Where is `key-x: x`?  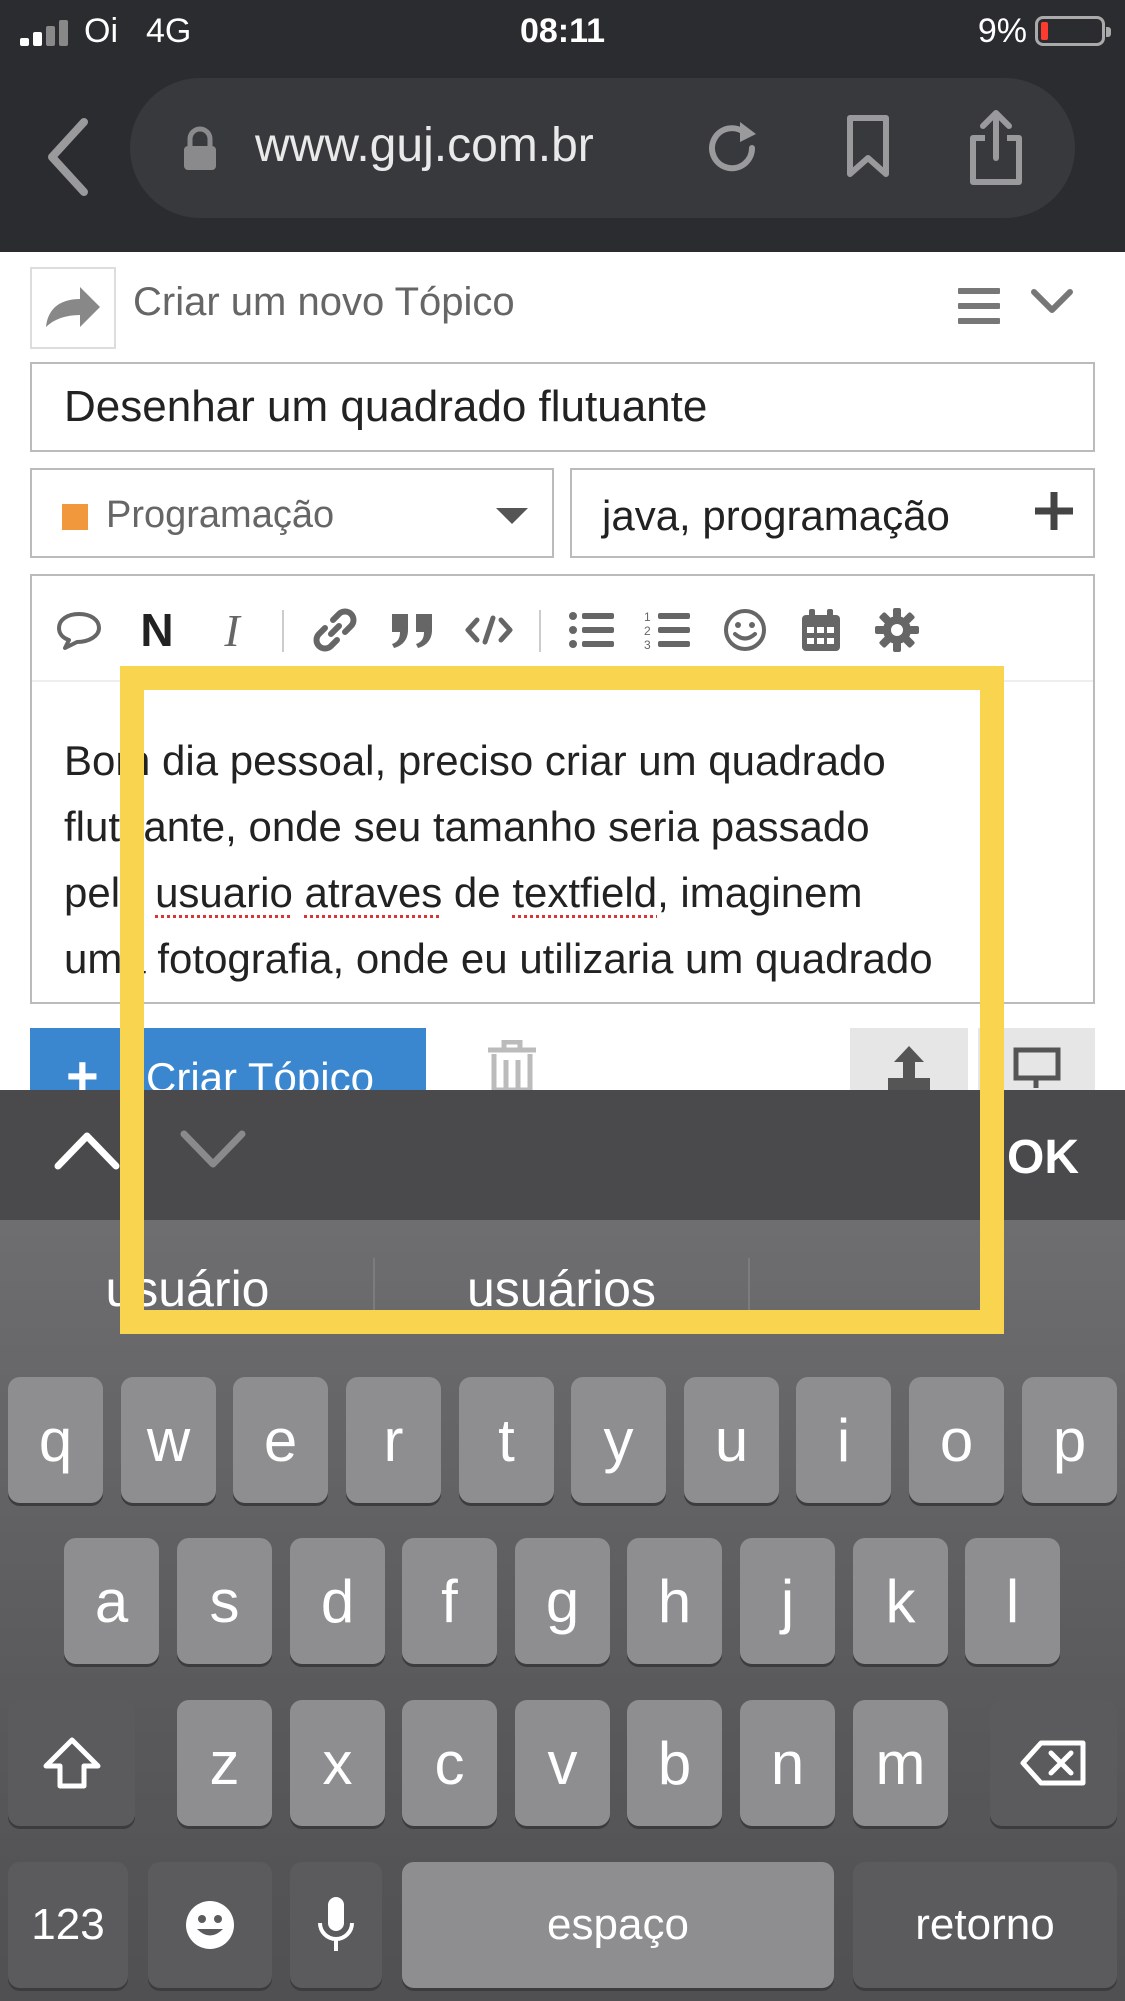 key-x: x is located at coordinates (337, 1763).